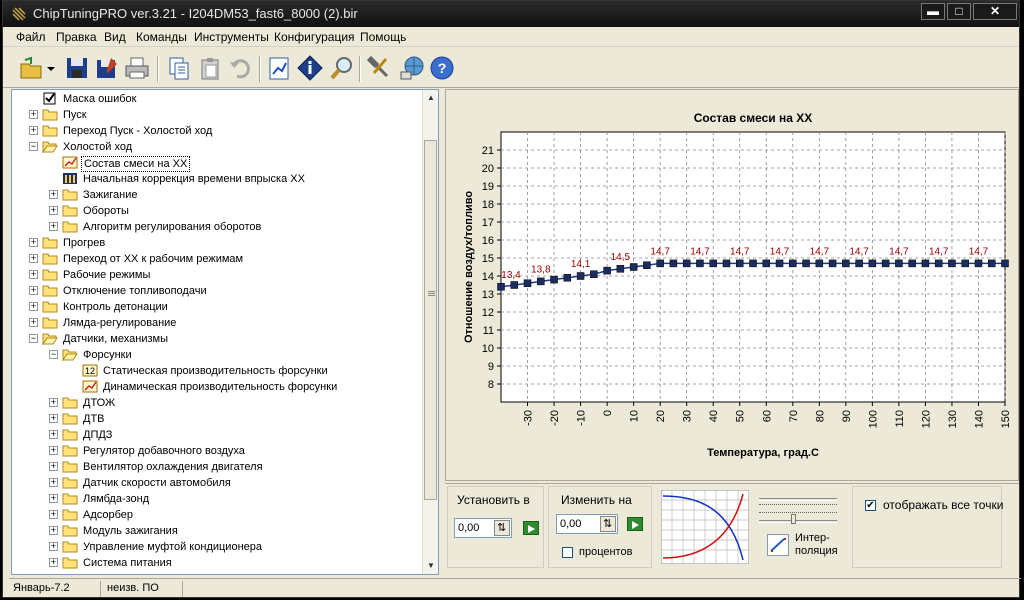 This screenshot has width=1024, height=600. I want to click on set-value-input: 0,00 ⇅, so click(483, 528).